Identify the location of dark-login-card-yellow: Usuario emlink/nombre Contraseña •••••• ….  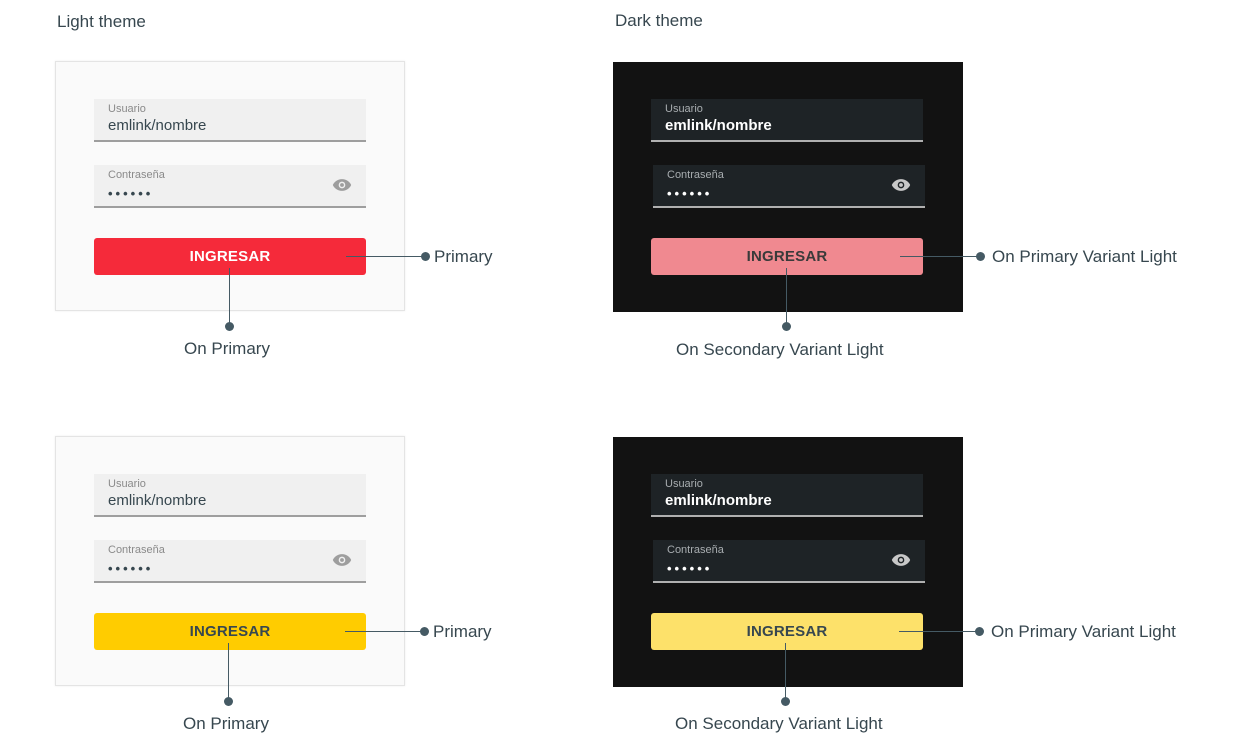
(788, 562).